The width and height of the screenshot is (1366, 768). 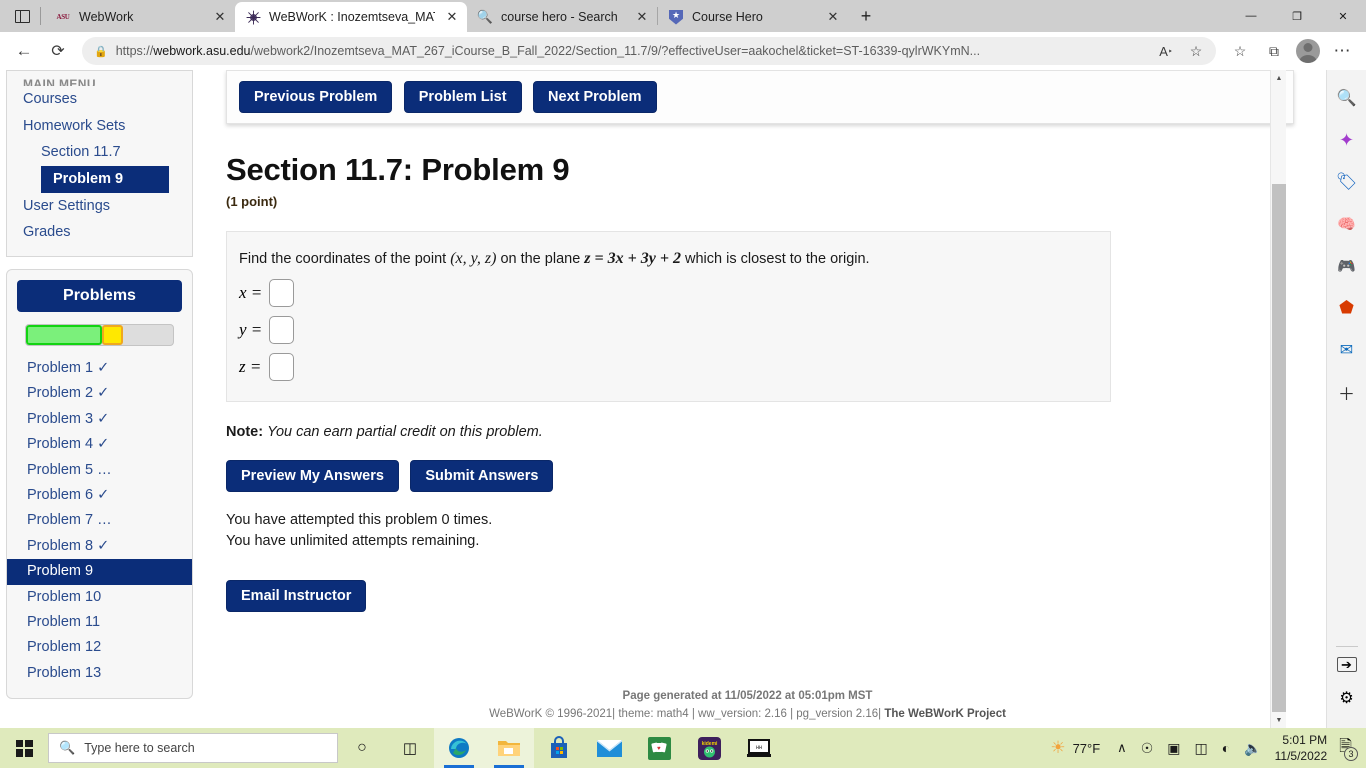 I want to click on battery-icon: ◫, so click(x=1200, y=748).